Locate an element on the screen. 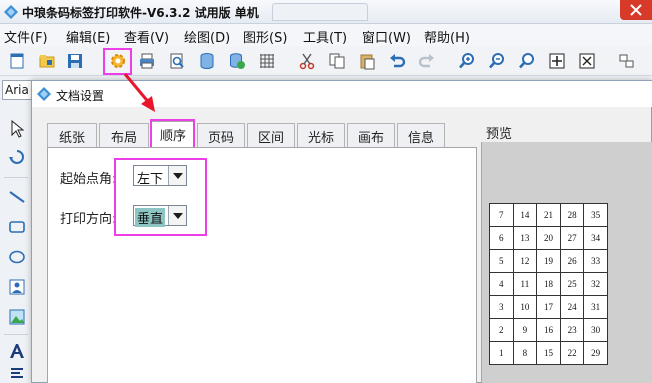 Image resolution: width=652 pixels, height=383 pixels. preview-grid-cell: 23 is located at coordinates (572, 330).